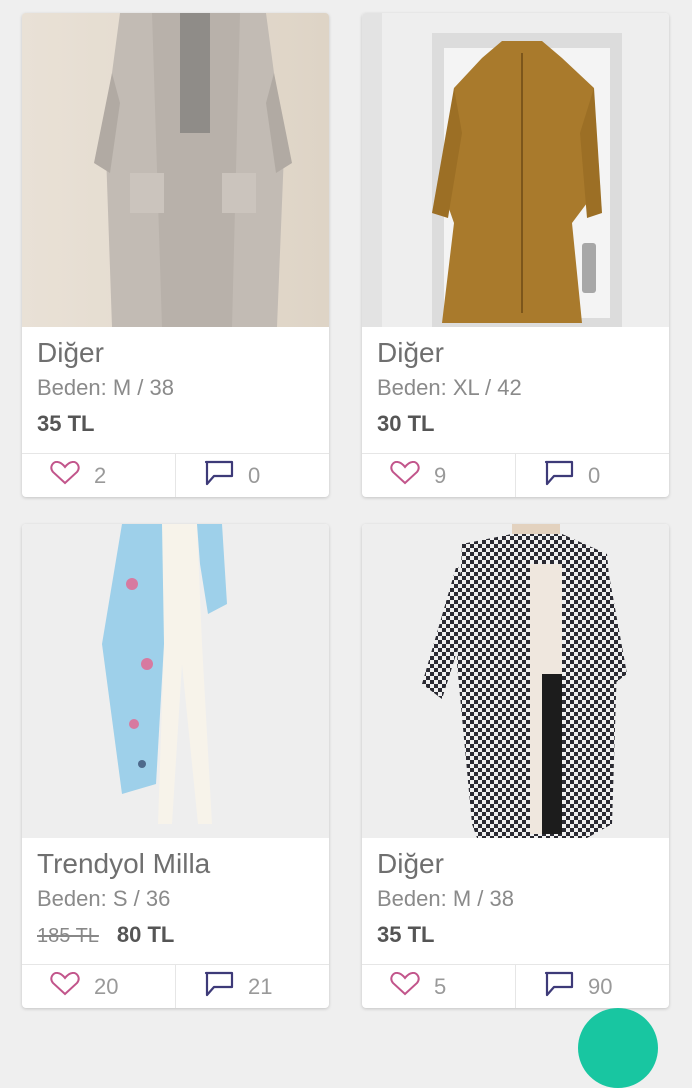 This screenshot has width=692, height=1088. What do you see at coordinates (618, 1048) in the screenshot?
I see `floating-action-button` at bounding box center [618, 1048].